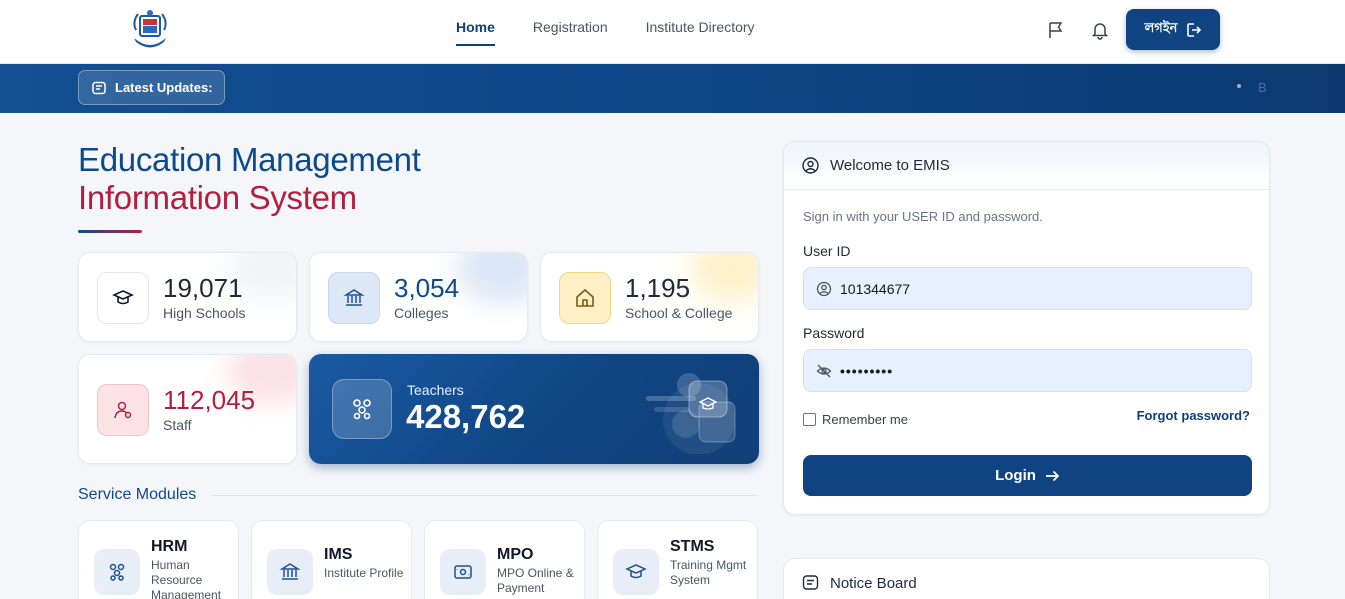 This screenshot has height=599, width=1345. I want to click on ticker-text: B, so click(1262, 87).